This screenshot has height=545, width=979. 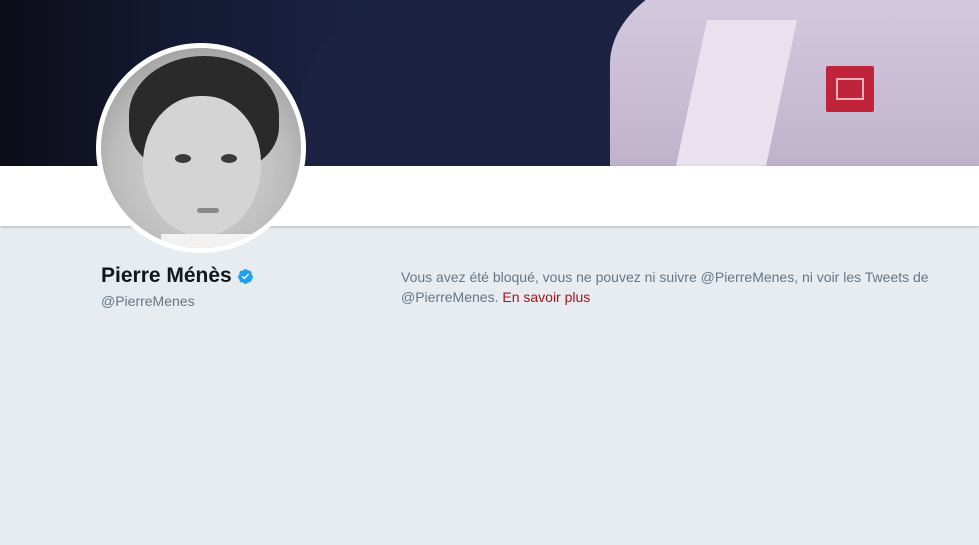 I want to click on name-row: Pierre Ménès, so click(x=177, y=276).